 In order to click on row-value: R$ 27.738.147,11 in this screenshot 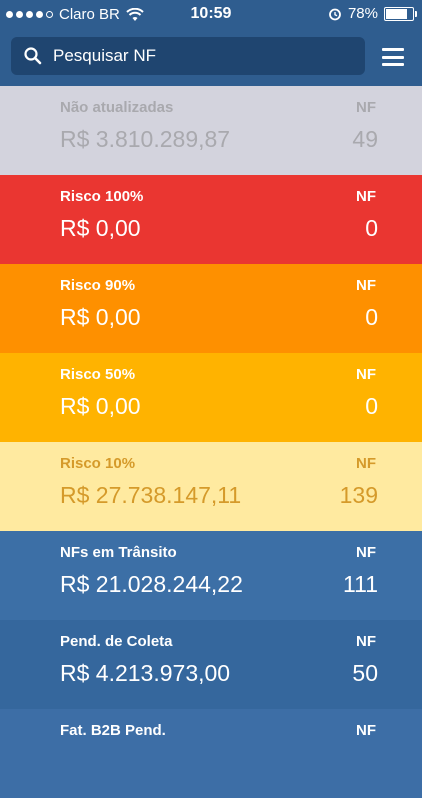, I will do `click(151, 495)`.